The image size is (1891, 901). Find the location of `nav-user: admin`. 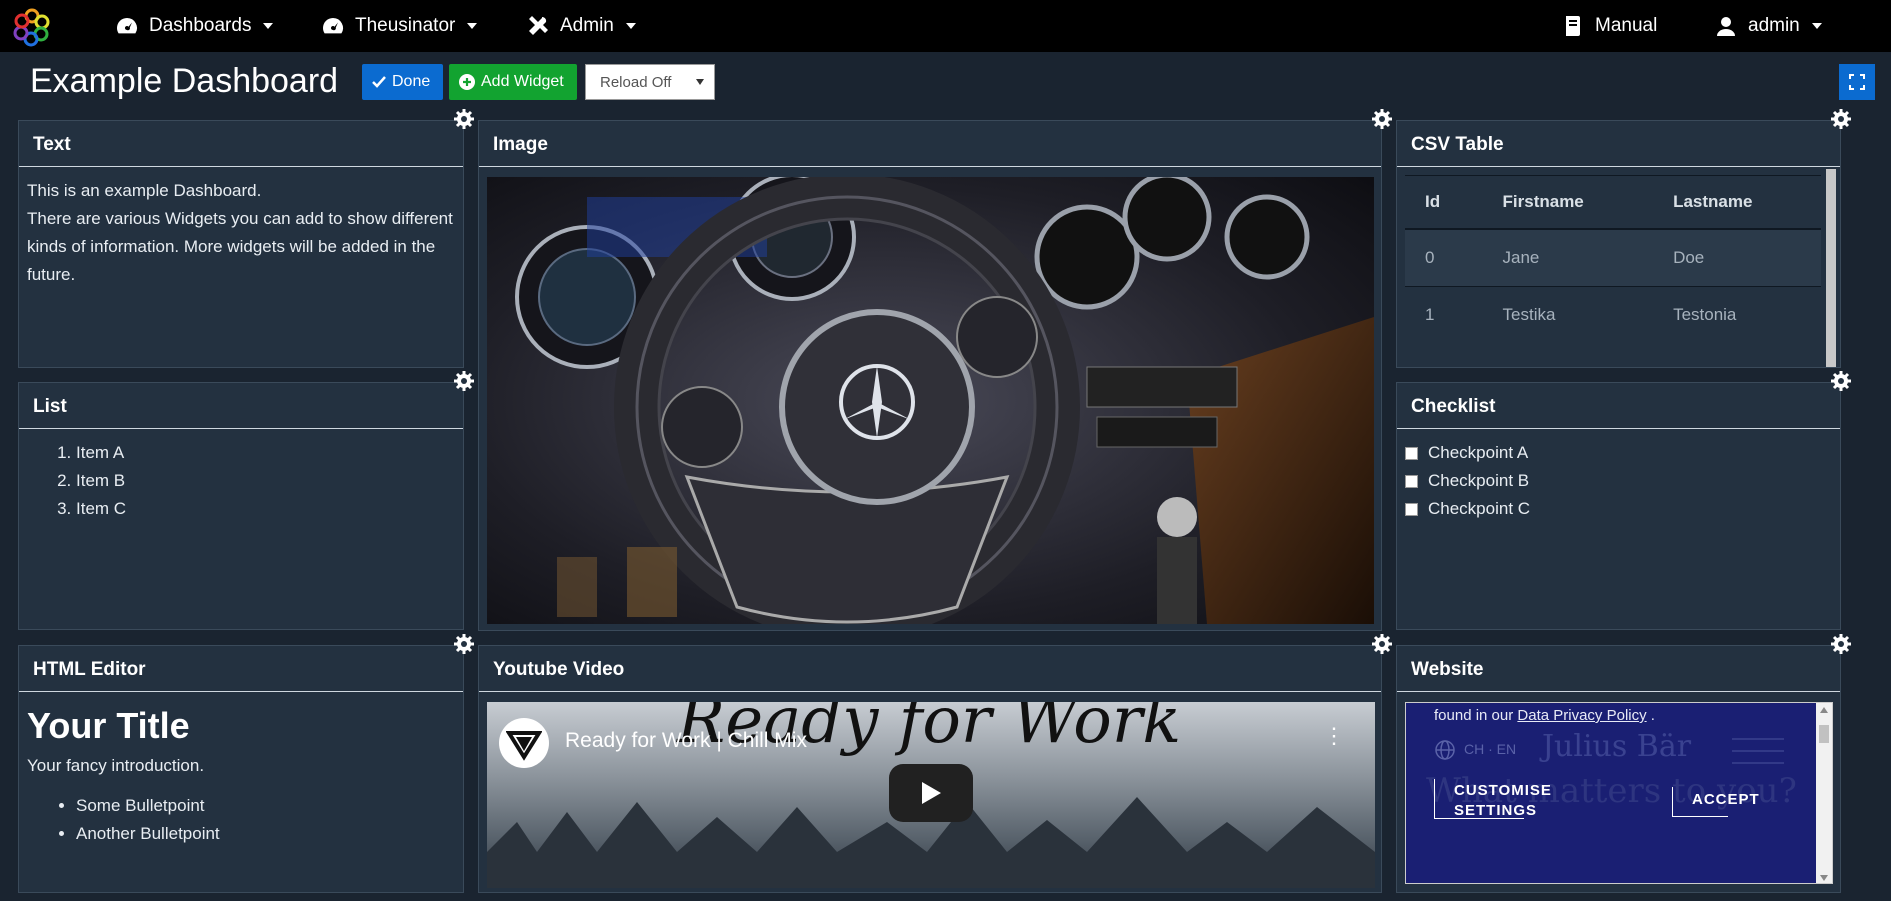

nav-user: admin is located at coordinates (1768, 26).